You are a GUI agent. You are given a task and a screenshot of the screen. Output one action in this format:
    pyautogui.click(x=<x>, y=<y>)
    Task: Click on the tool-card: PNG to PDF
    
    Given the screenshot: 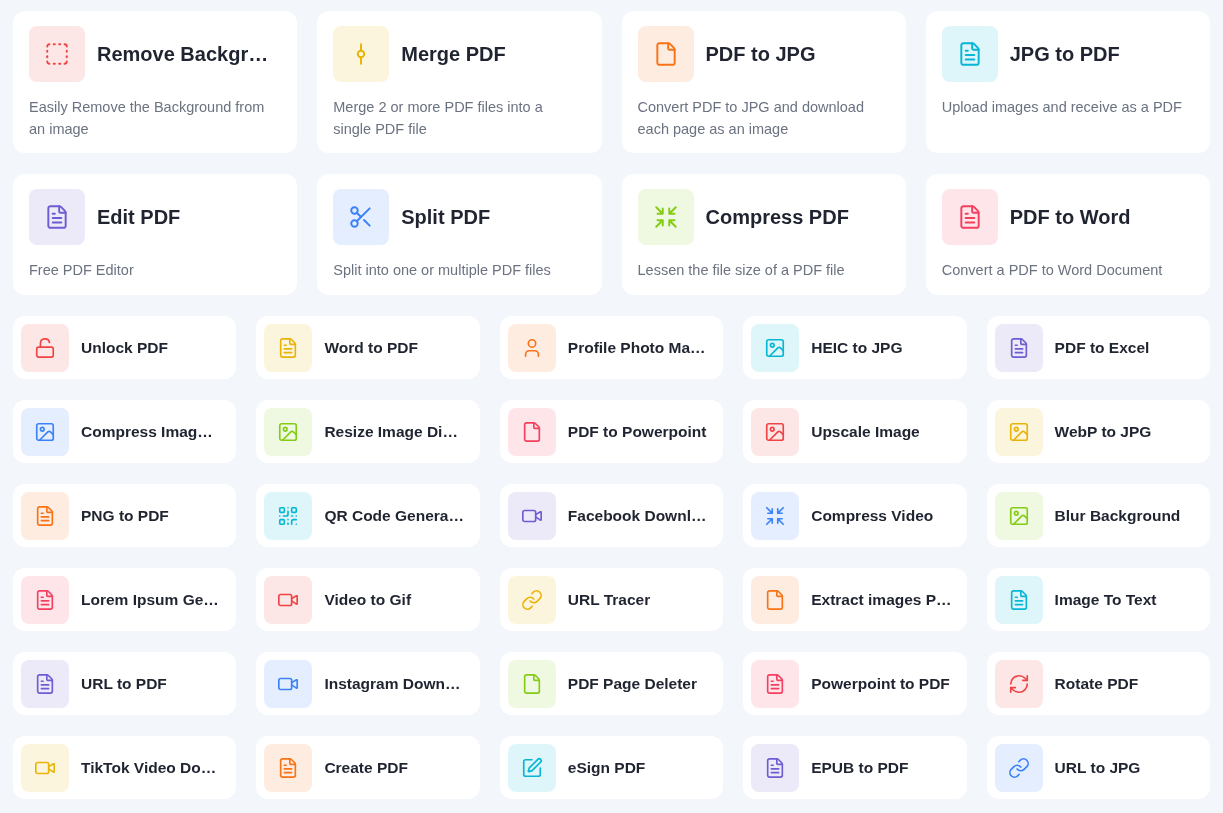 What is the action you would take?
    pyautogui.click(x=125, y=515)
    